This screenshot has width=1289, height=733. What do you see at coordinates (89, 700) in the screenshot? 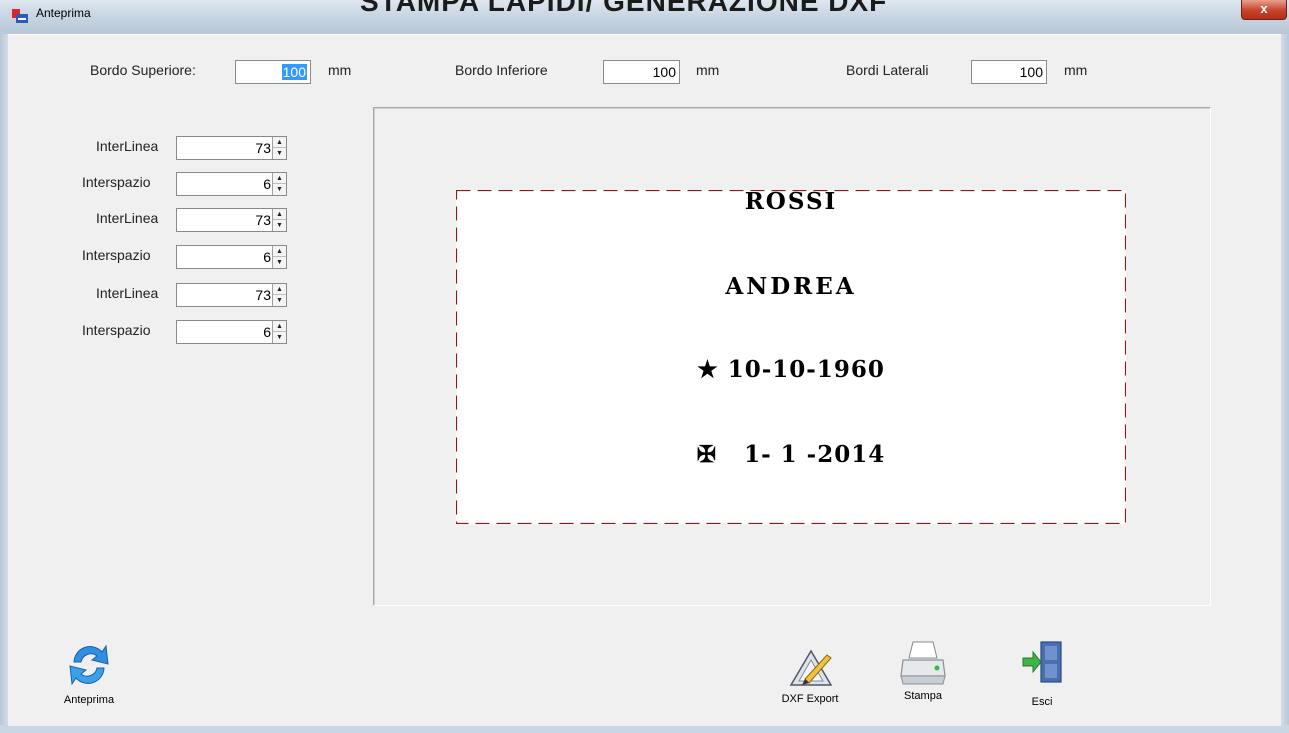
I see `preview-button-label: Anteprima` at bounding box center [89, 700].